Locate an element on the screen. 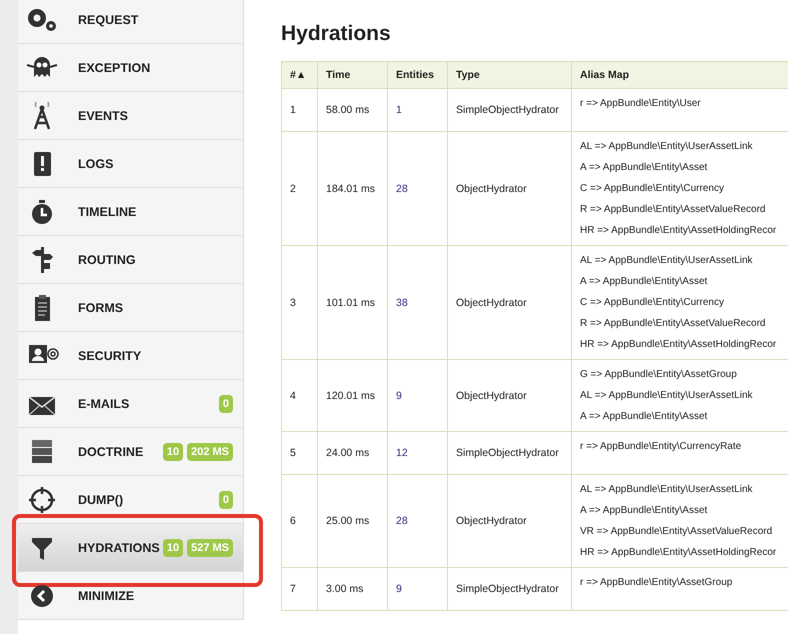  alias-entry: r => AppBundle\Entity\User is located at coordinates (641, 104).